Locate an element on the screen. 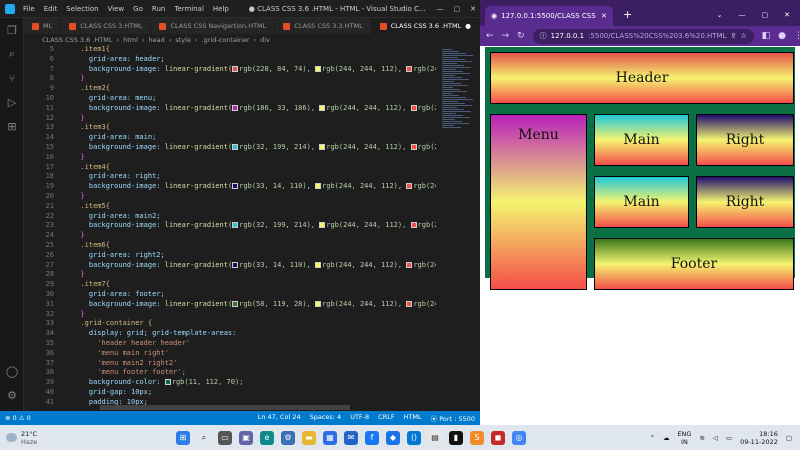 Image resolution: width=800 pixels, height=450 pixels. code-line: grid-area: right; is located at coordinates (116, 176).